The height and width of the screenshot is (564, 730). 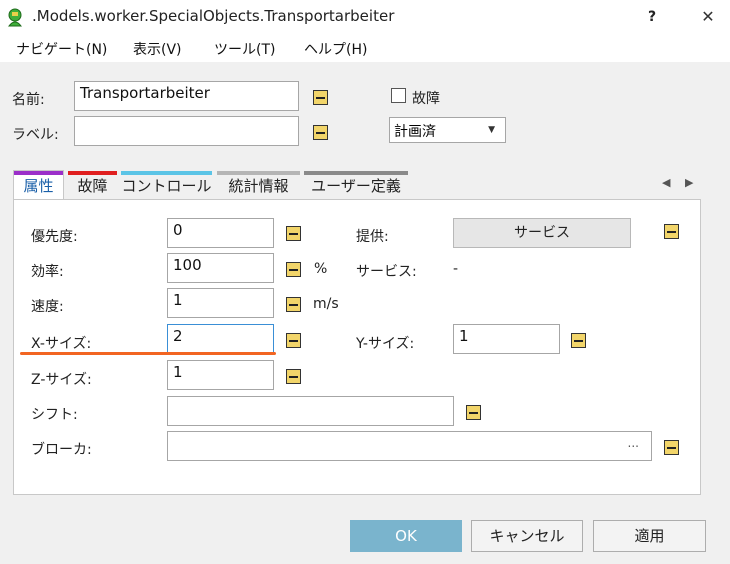 What do you see at coordinates (666, 182) in the screenshot?
I see `tab-scroll-left-icon: ◀` at bounding box center [666, 182].